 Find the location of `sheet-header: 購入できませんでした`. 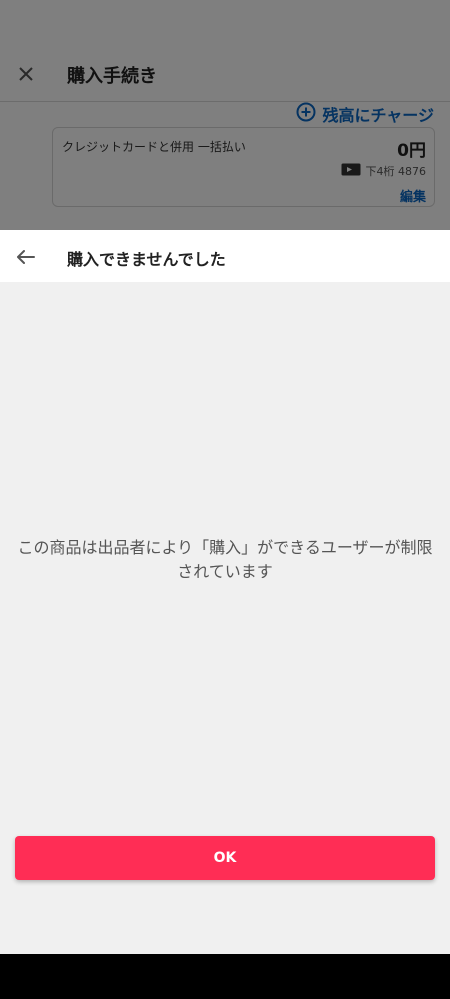

sheet-header: 購入できませんでした is located at coordinates (225, 256).